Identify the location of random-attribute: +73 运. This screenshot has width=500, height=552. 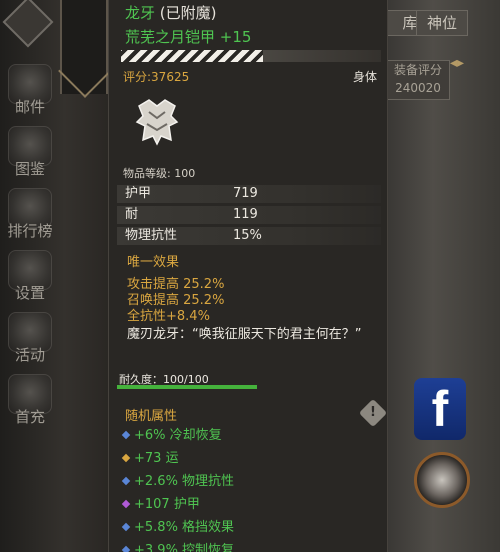
(150, 456).